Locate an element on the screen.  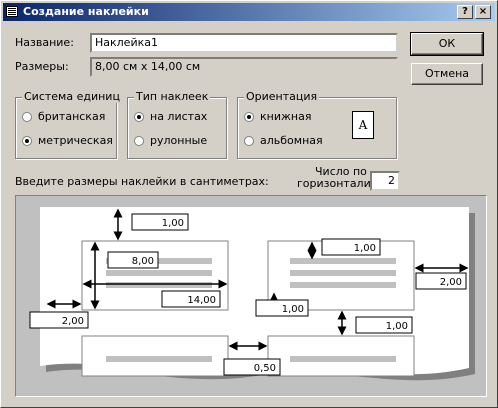
type-roll-label: рулонные is located at coordinates (179, 140).